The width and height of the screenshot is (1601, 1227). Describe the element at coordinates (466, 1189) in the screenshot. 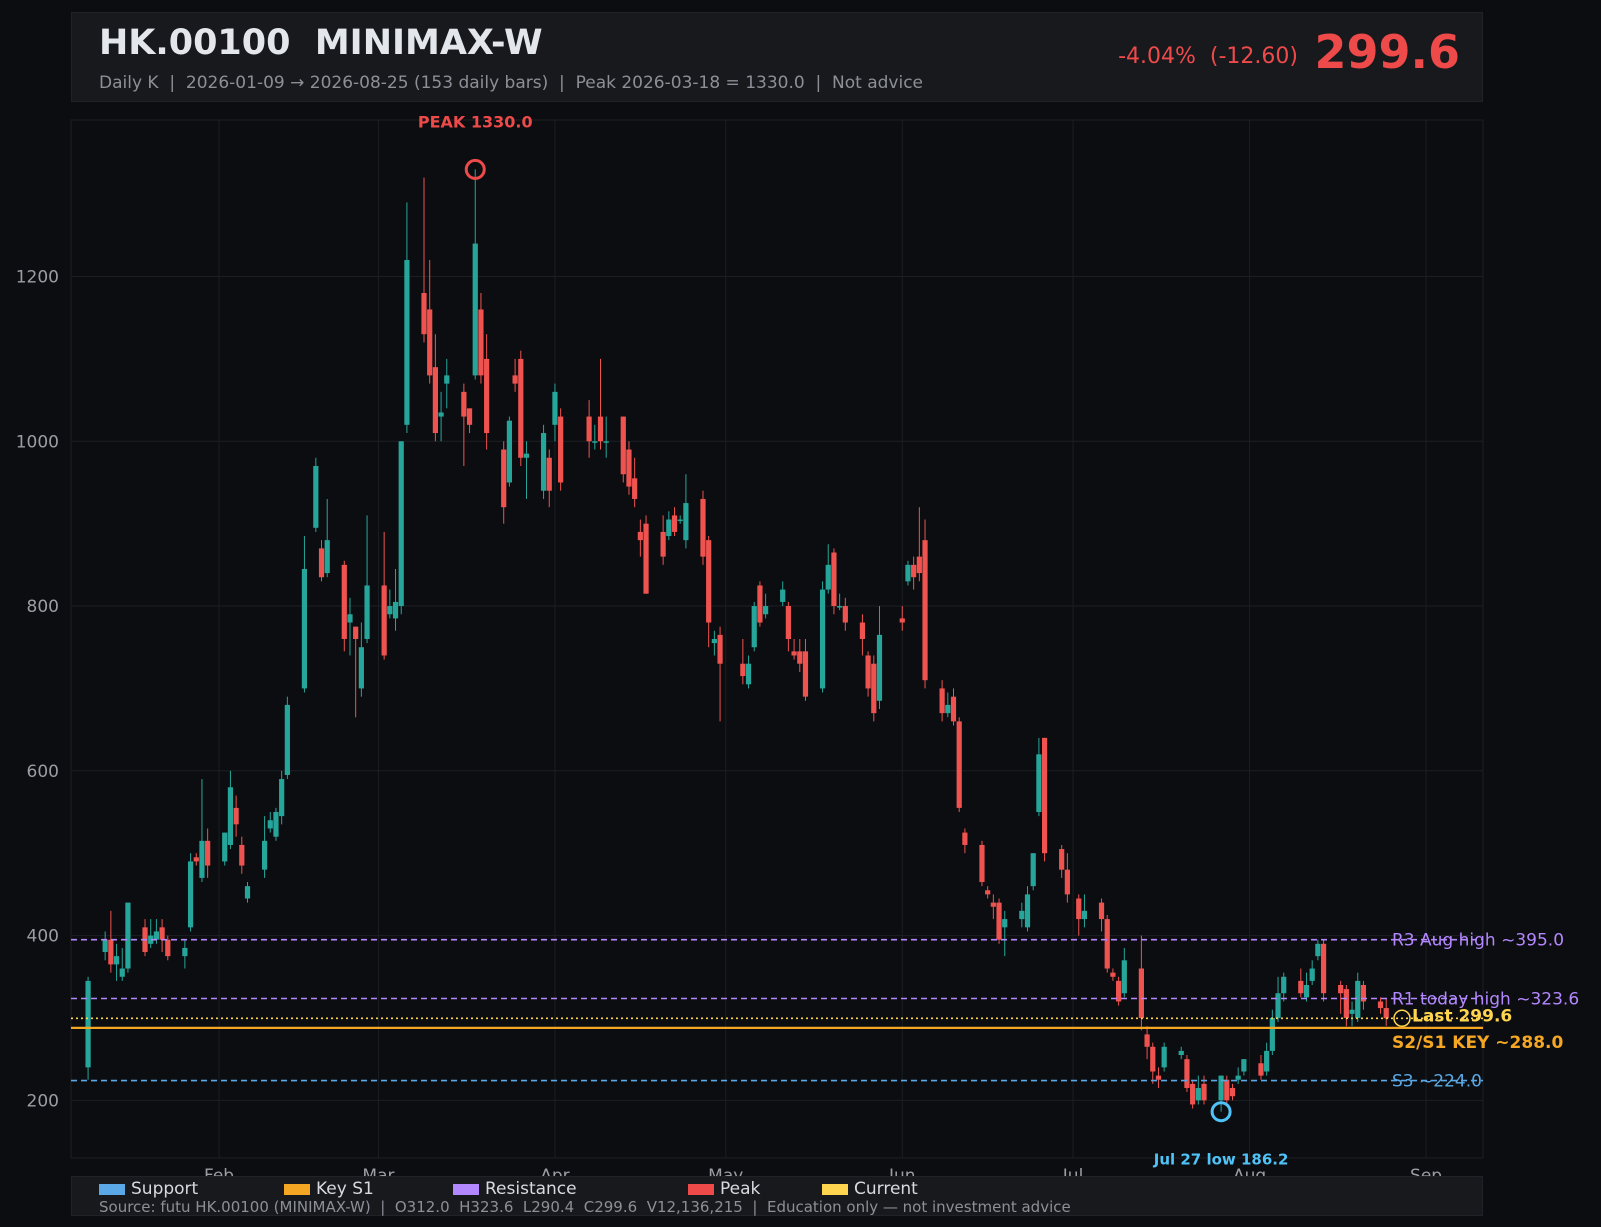

I see `legend-swatch-resistance` at that location.